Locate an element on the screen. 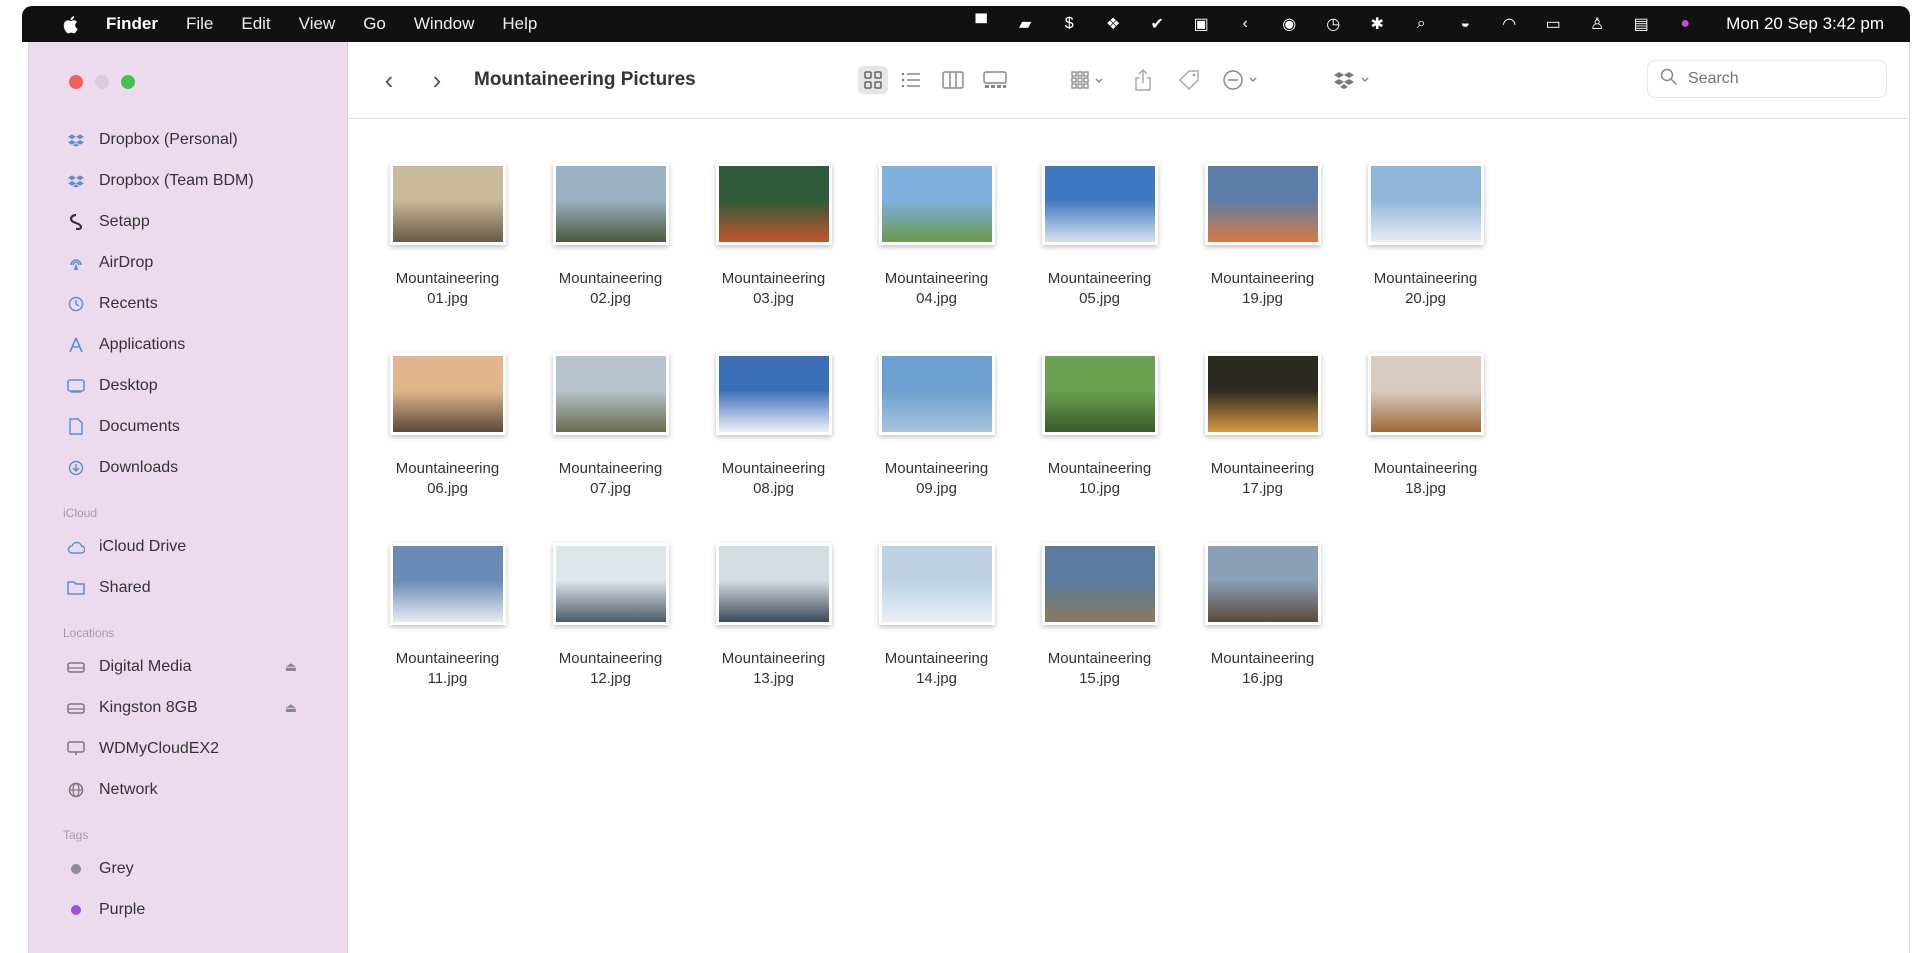 This screenshot has height=953, width=1925. sidebar-item-kingston-8gb: Kingston 8GB ⏏ is located at coordinates (188, 707).